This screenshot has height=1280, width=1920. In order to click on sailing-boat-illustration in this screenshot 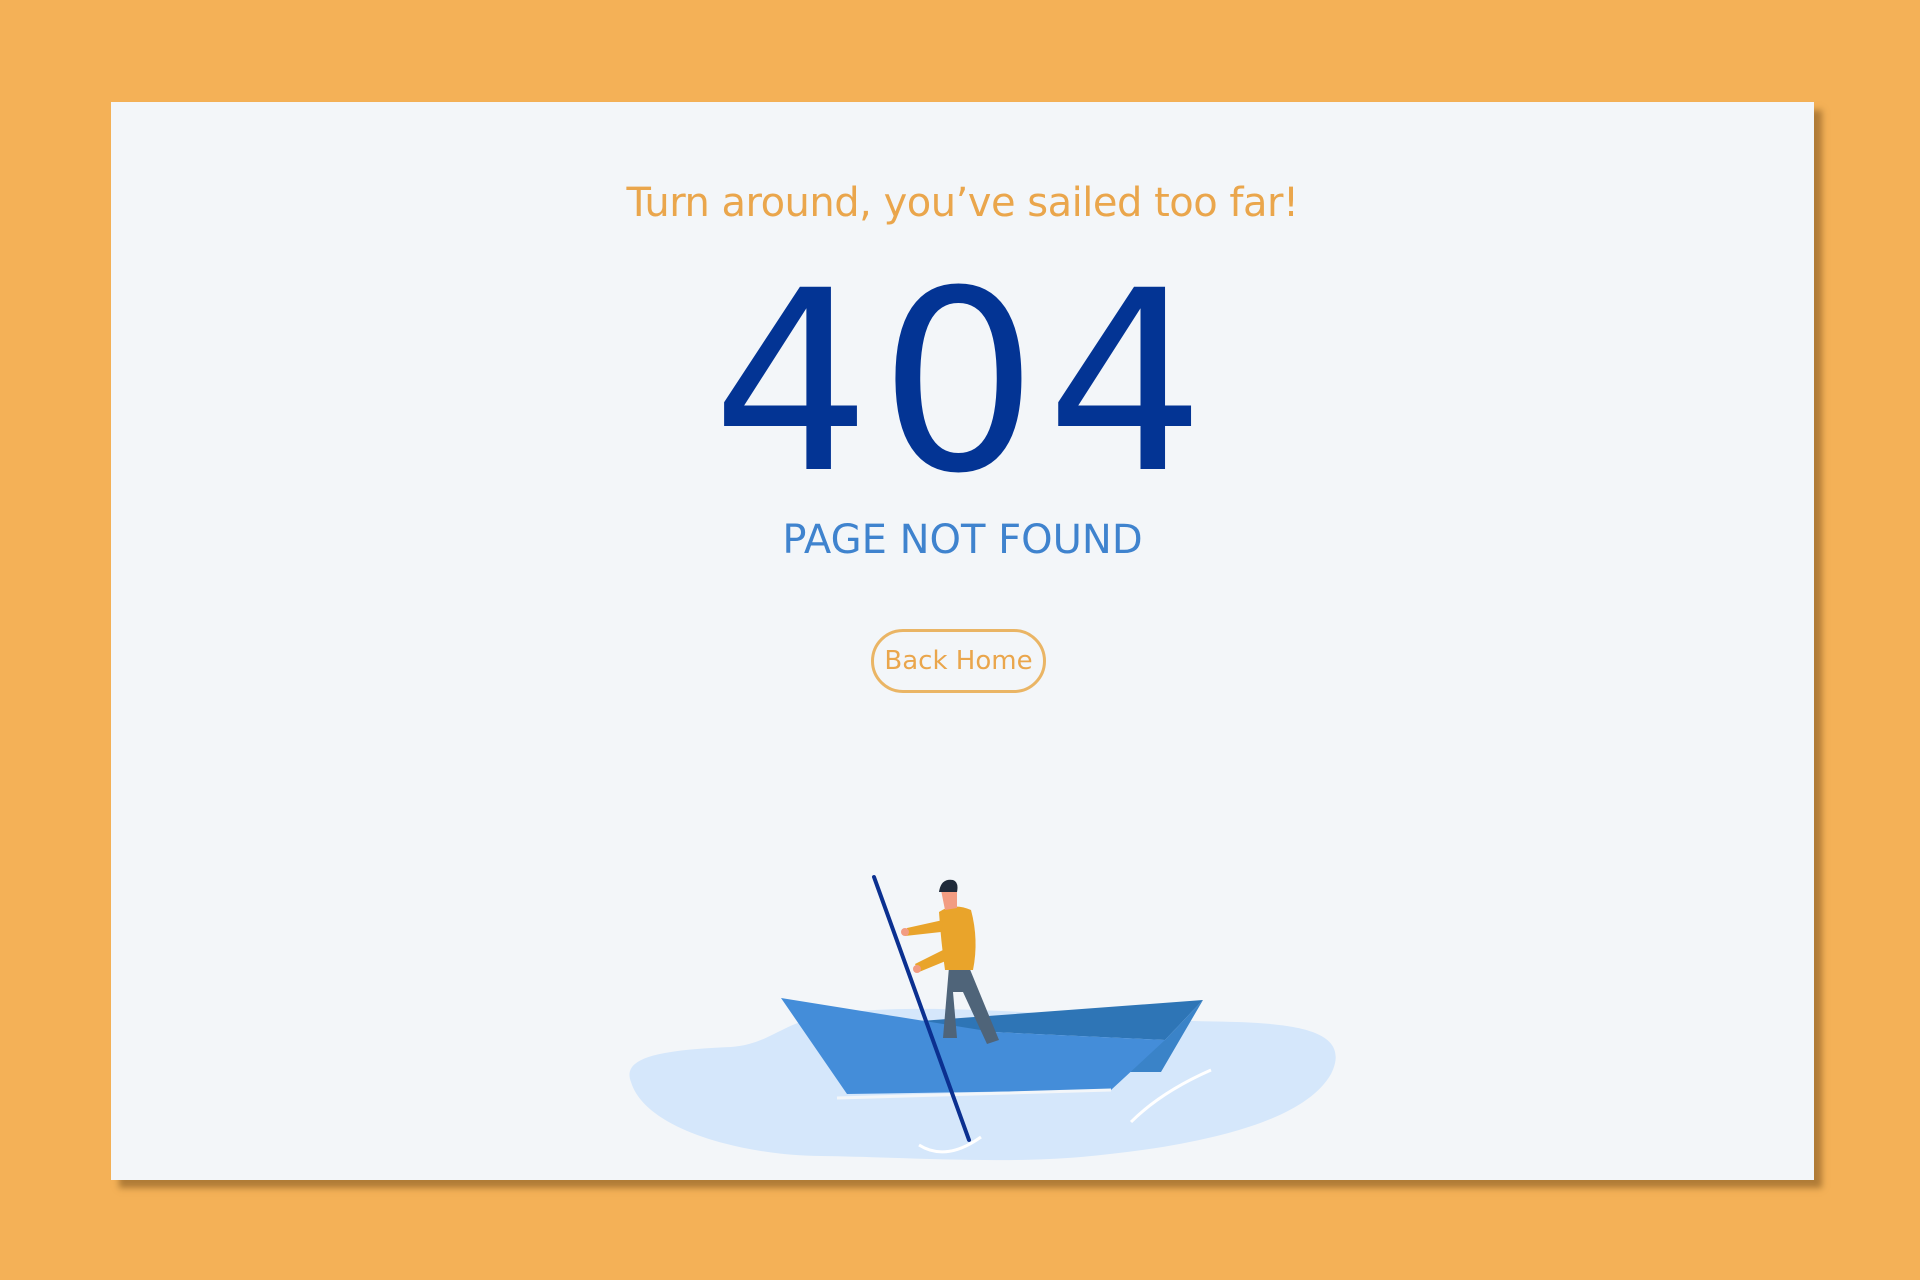, I will do `click(982, 1018)`.